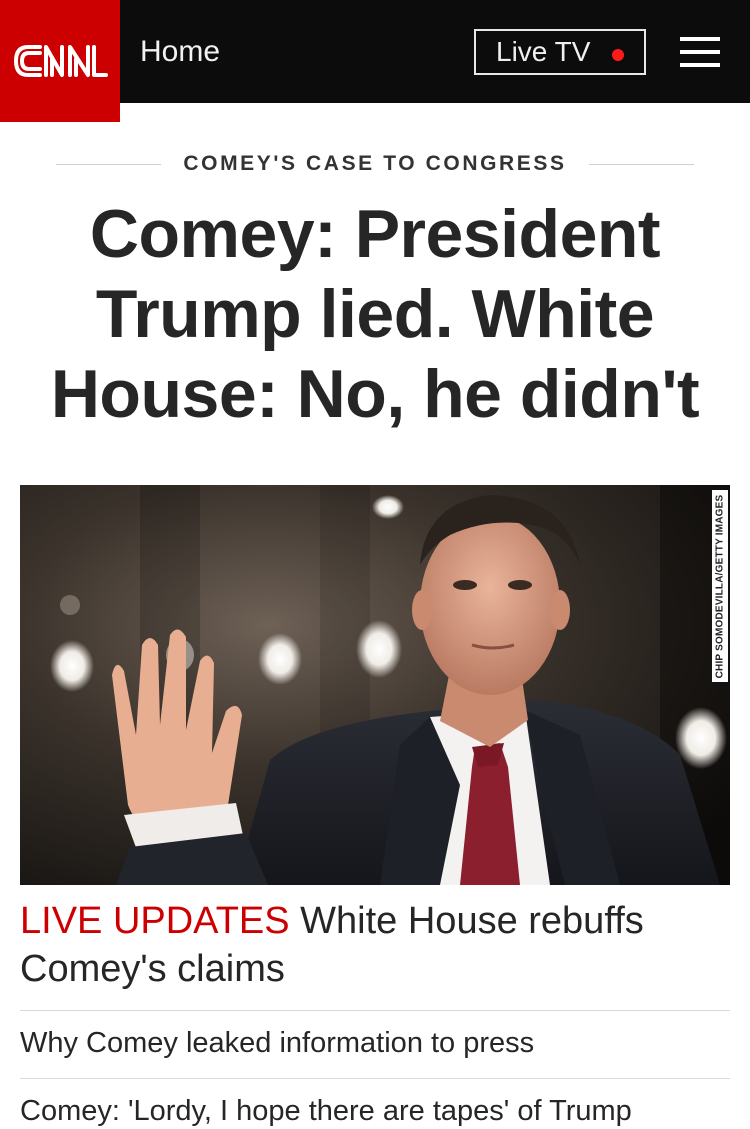 This screenshot has height=1129, width=750. Describe the element at coordinates (375, 61) in the screenshot. I see `top-navigation-bar: Home Live TV` at that location.